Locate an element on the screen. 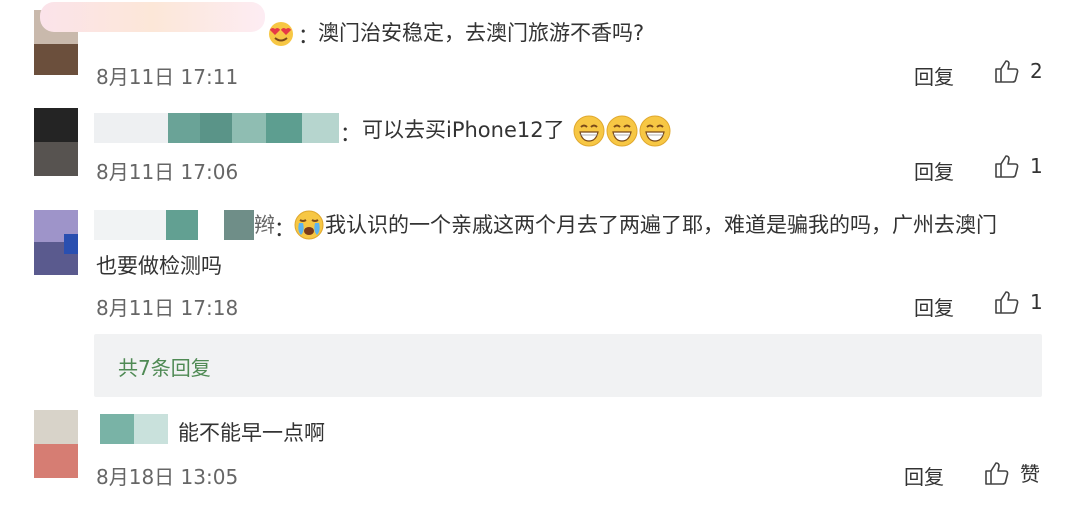 Image resolution: width=1080 pixels, height=511 pixels. comment-time: 8月18日 13:05 is located at coordinates (167, 477).